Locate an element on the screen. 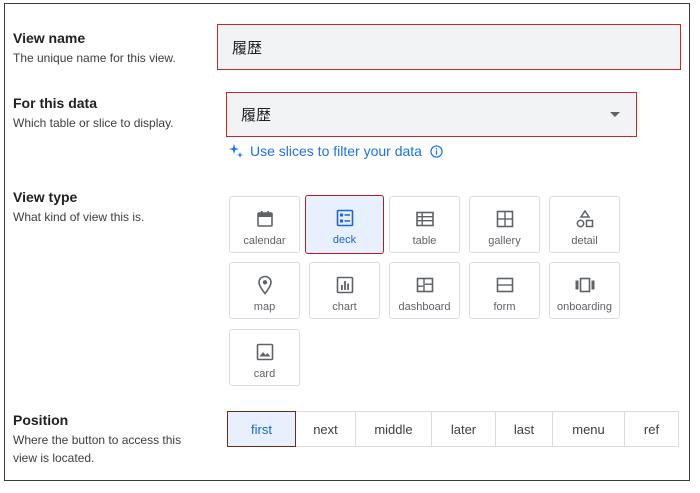 This screenshot has height=493, width=700. view-type-label: calendar is located at coordinates (264, 241).